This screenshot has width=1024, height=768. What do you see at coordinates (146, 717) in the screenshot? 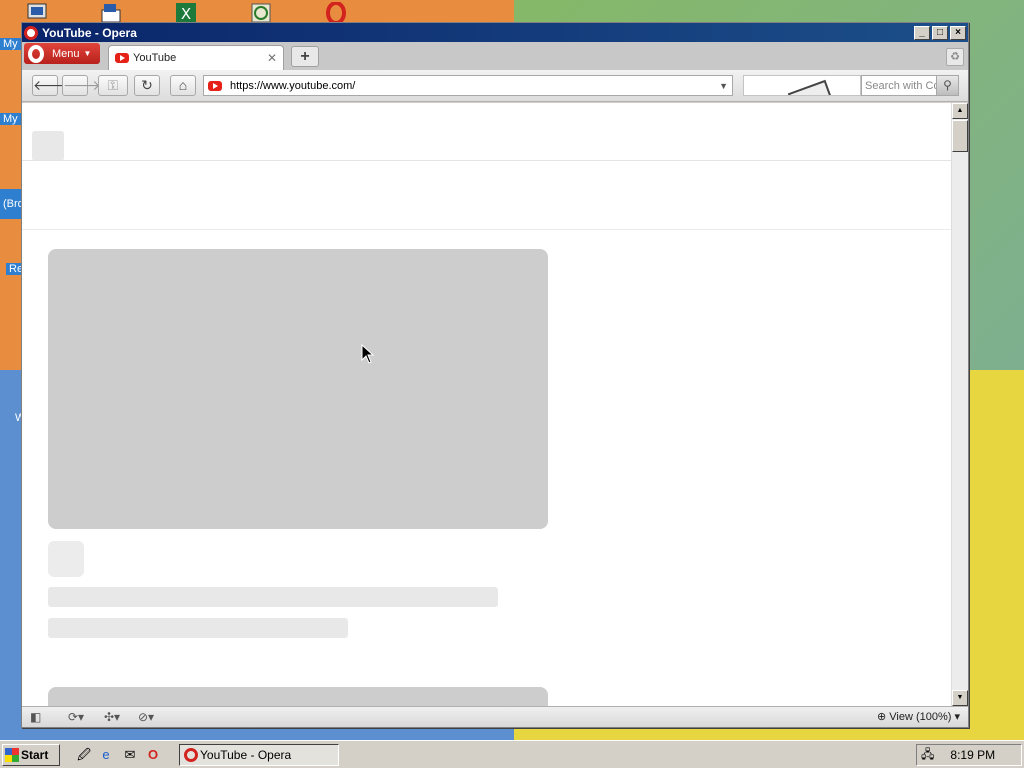
I see `unite-icon: ⊘▾` at bounding box center [146, 717].